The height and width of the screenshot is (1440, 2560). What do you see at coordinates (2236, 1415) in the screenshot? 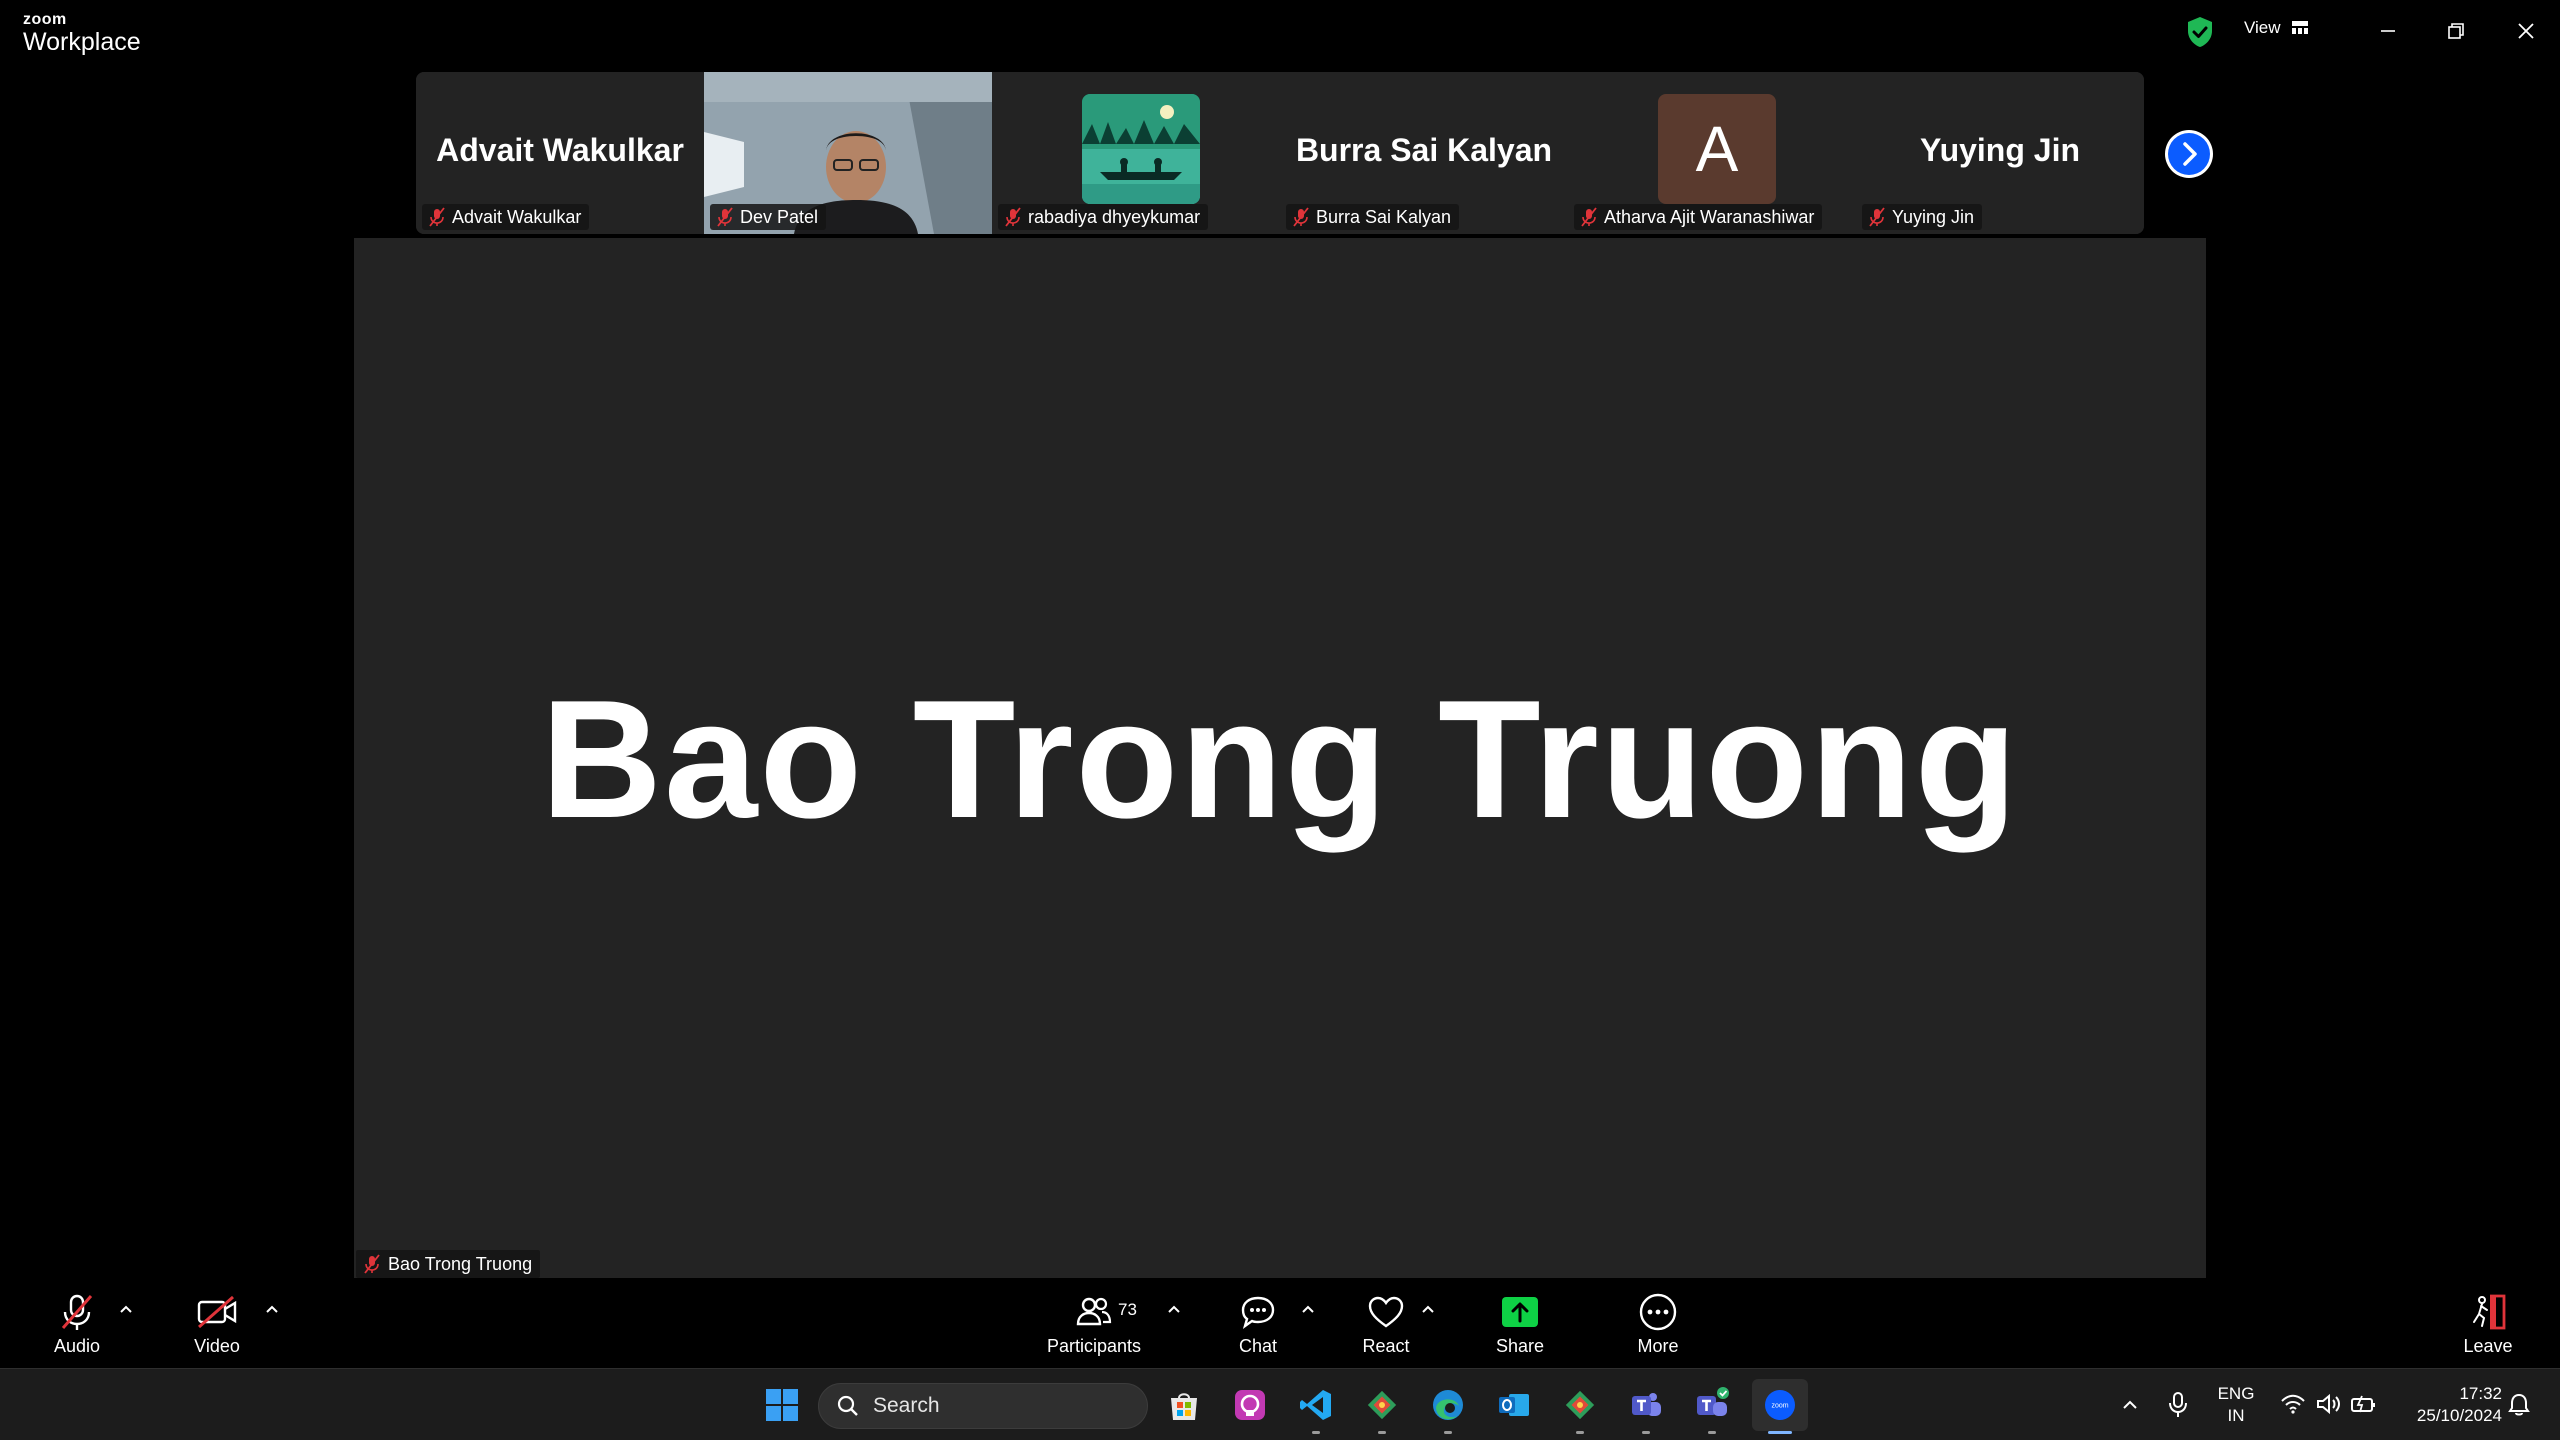
I see `language-region: IN` at bounding box center [2236, 1415].